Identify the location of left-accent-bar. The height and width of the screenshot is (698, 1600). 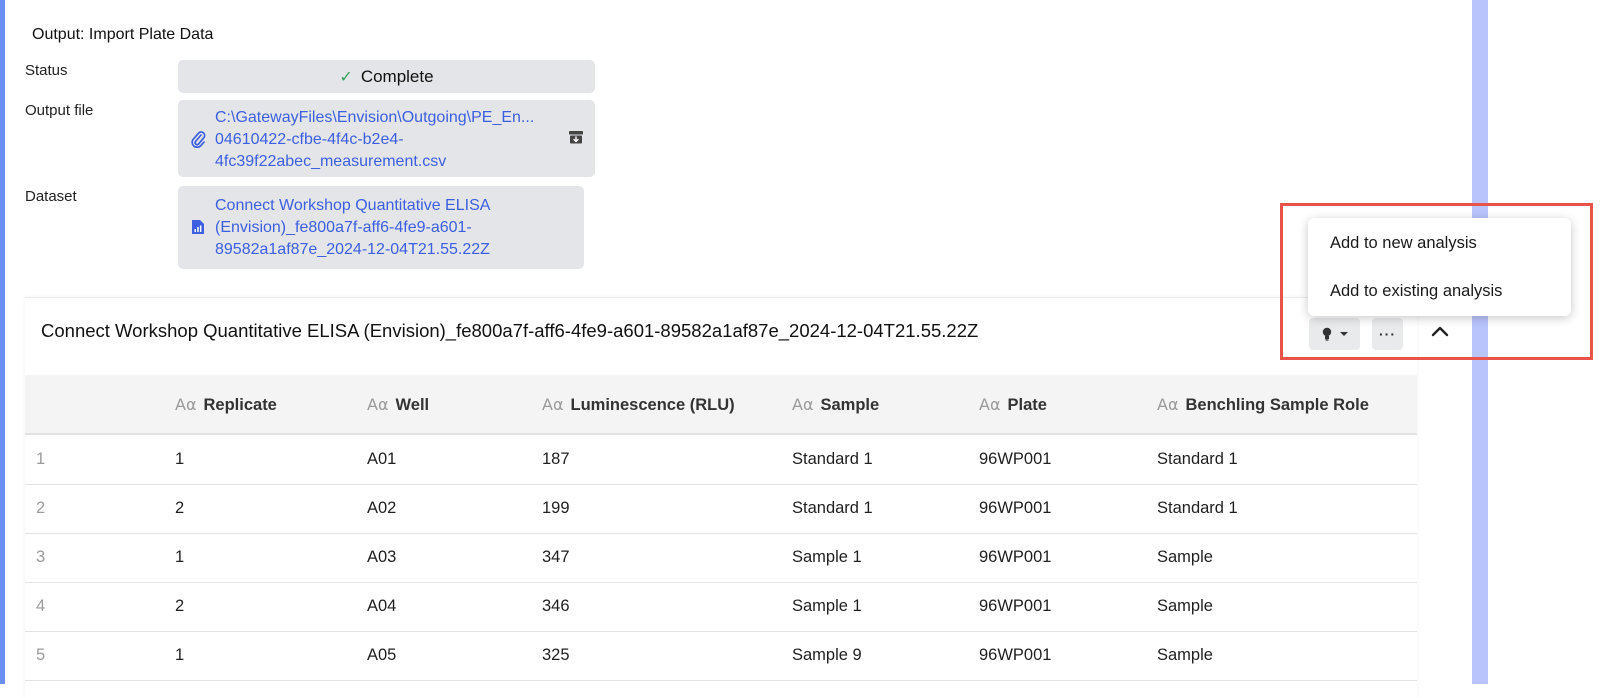
(2, 342).